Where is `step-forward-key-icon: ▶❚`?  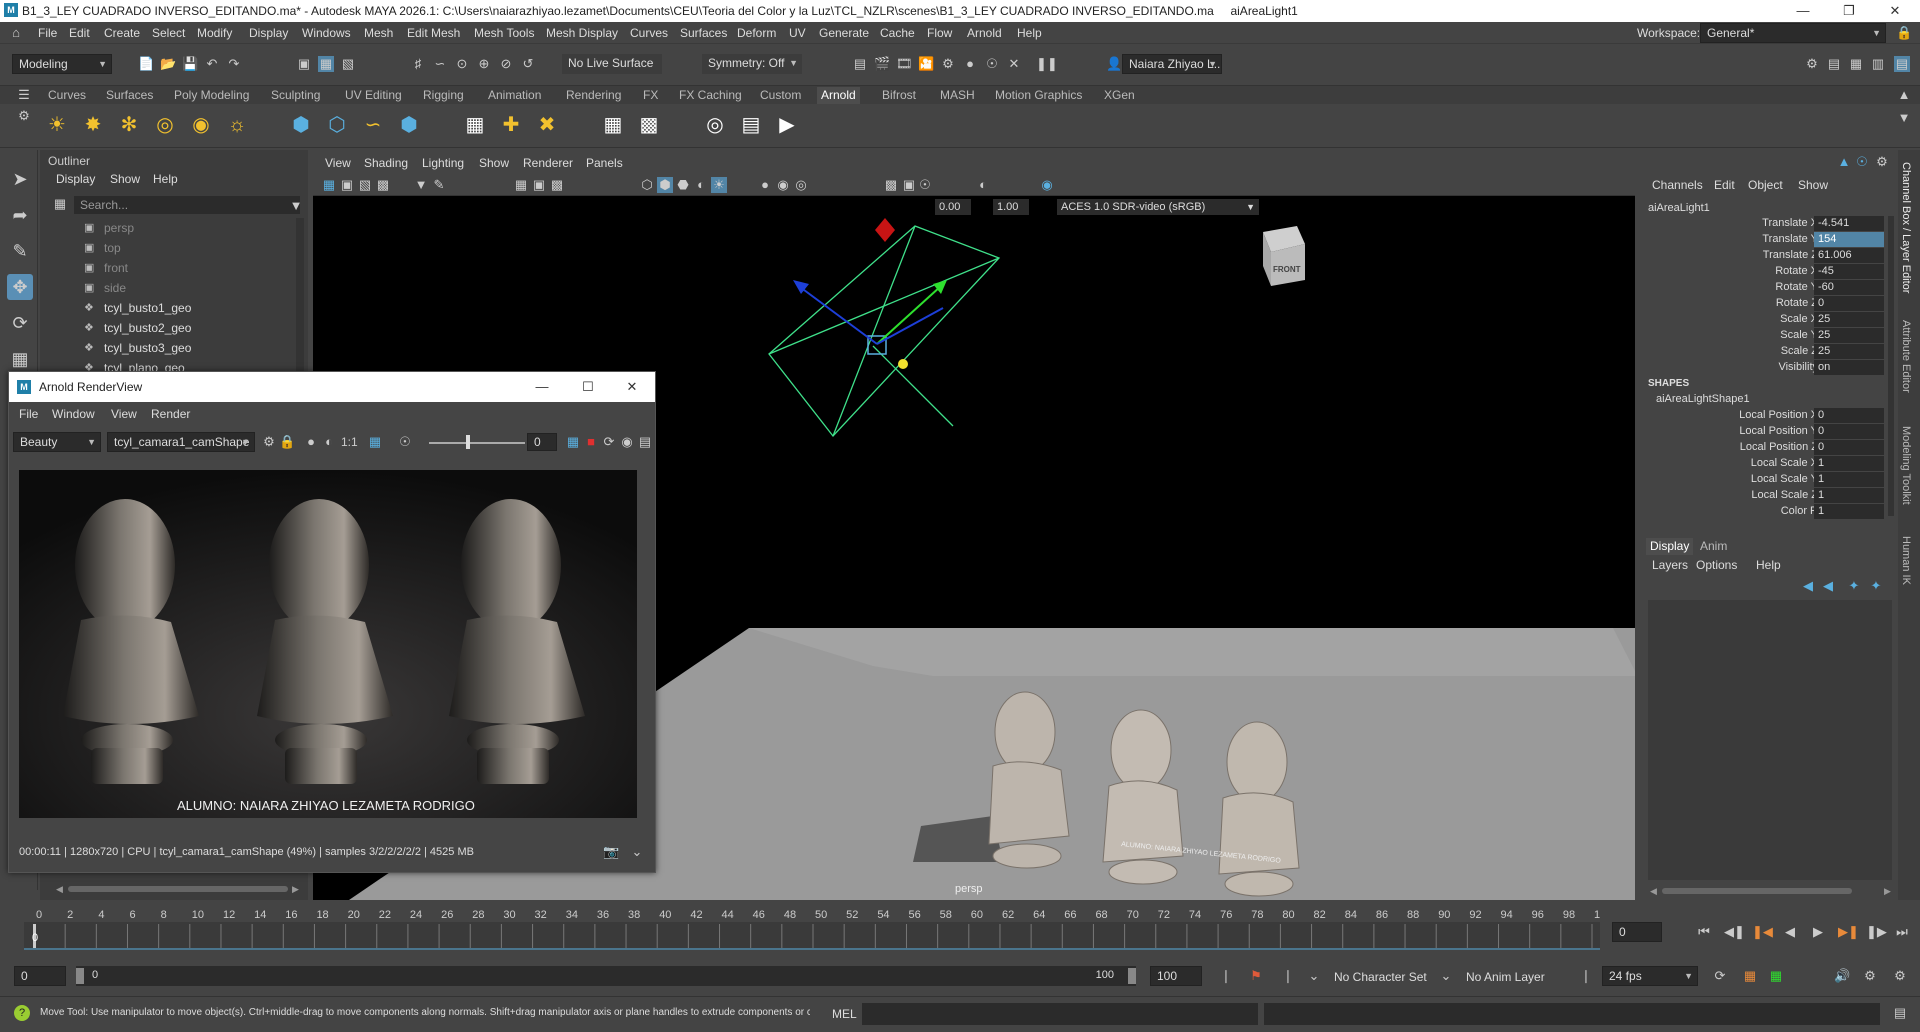
step-forward-key-icon: ▶❚ is located at coordinates (1848, 932).